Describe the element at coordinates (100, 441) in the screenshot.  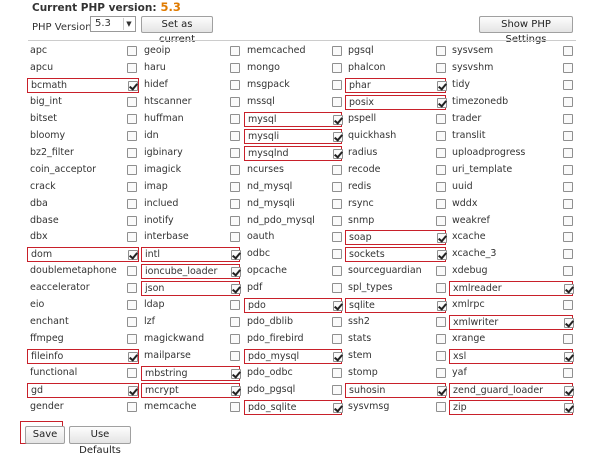
I see `use-defaults-button: Use Defaults` at that location.